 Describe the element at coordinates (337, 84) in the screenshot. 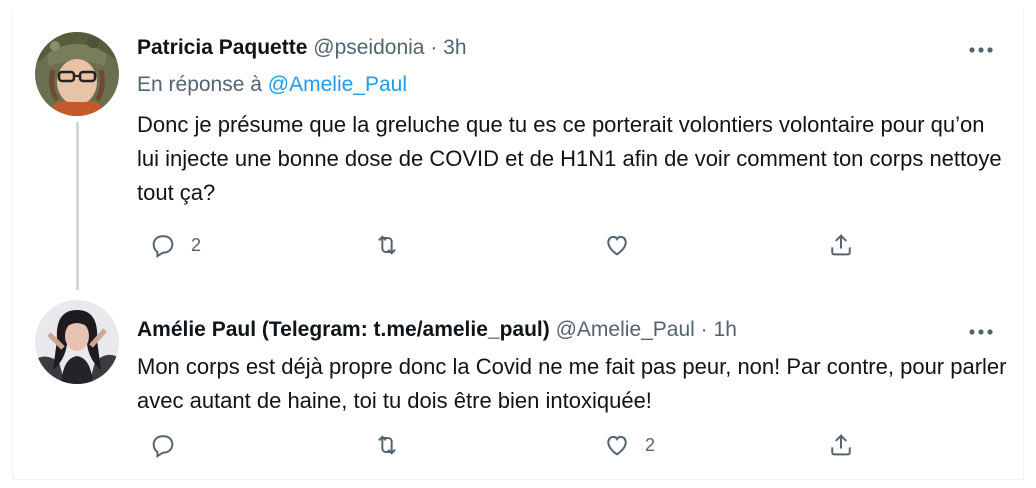

I see `reply-to-mention: @Amelie_Paul` at that location.